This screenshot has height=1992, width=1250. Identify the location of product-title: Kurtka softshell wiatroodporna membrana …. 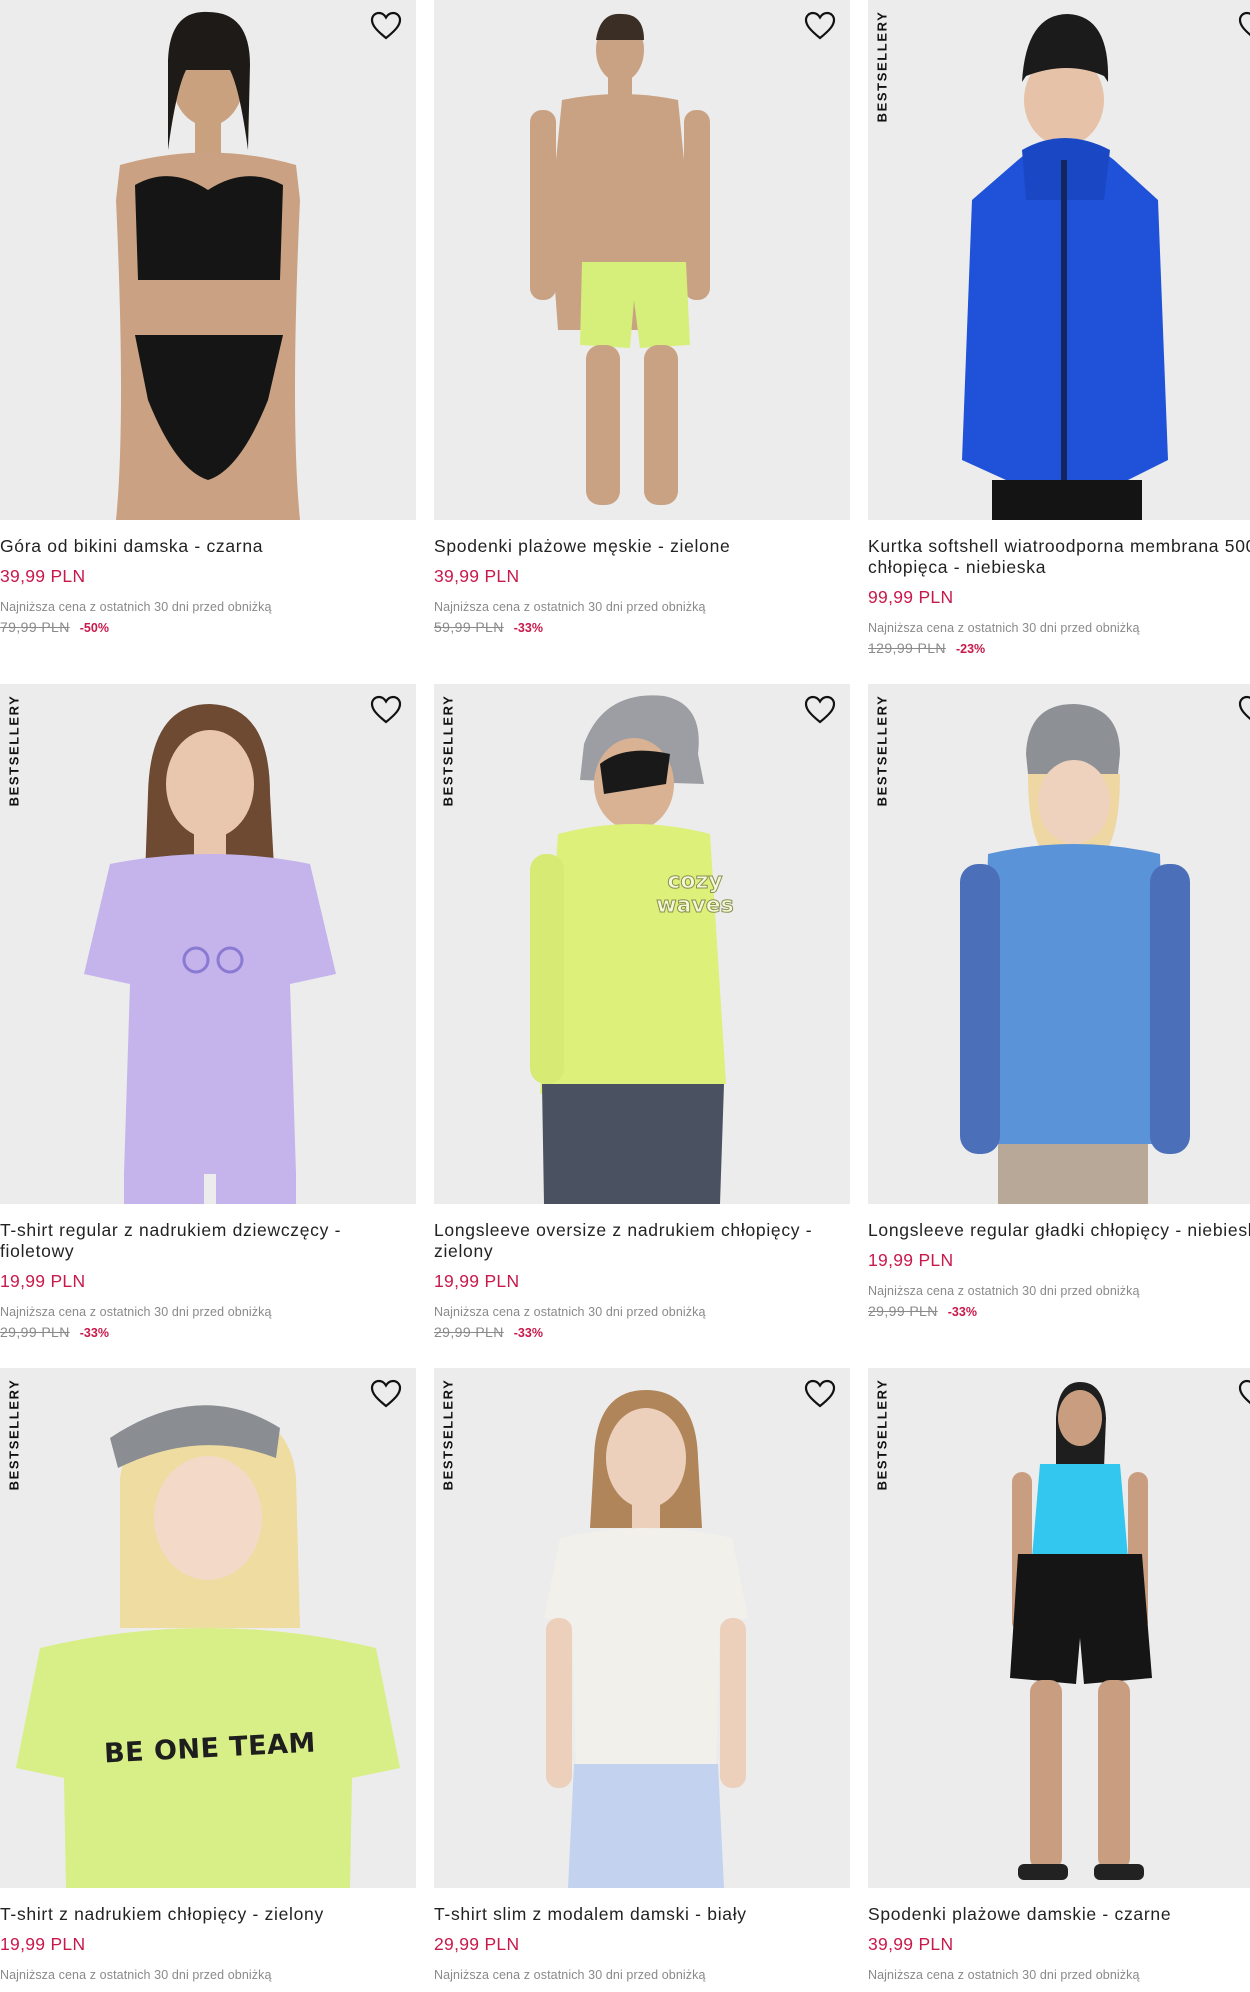
(1059, 557).